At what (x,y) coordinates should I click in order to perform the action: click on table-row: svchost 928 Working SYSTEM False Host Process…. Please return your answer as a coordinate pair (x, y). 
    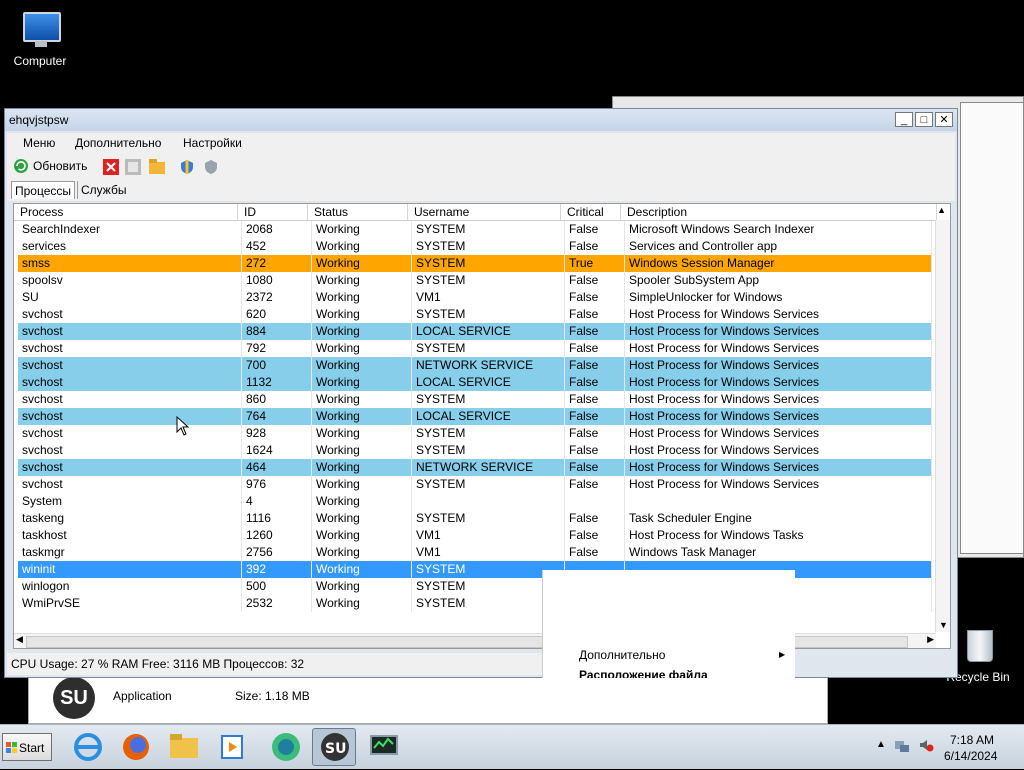
    Looking at the image, I should click on (475, 433).